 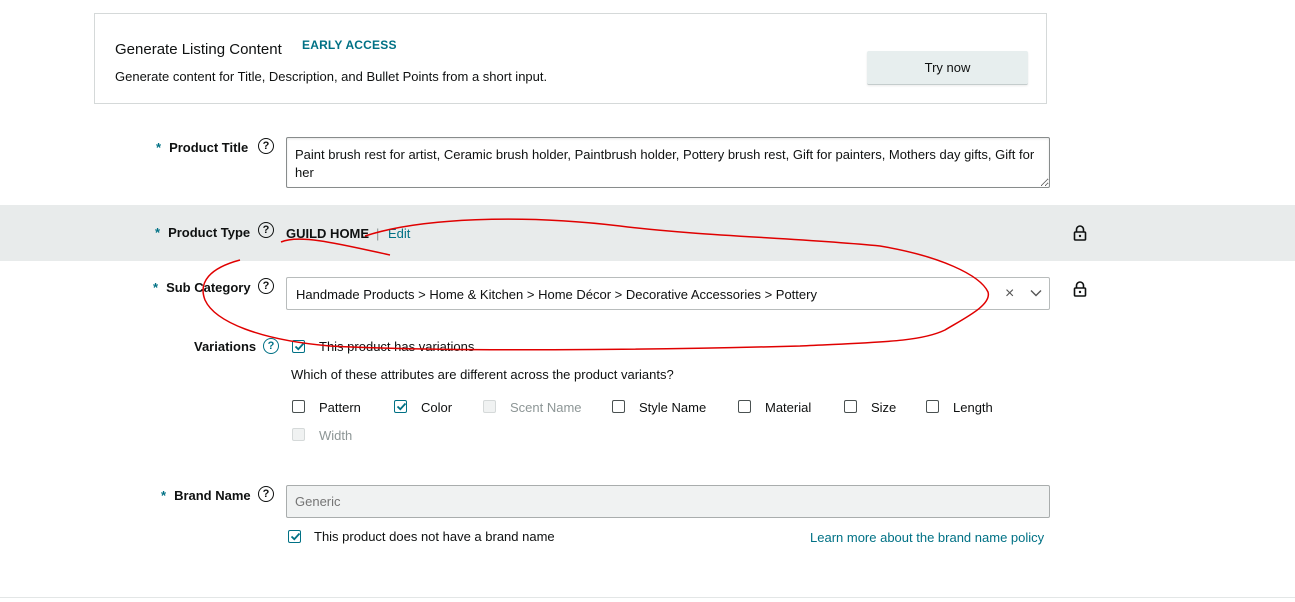 What do you see at coordinates (673, 407) in the screenshot?
I see `style-name-label: Style Name` at bounding box center [673, 407].